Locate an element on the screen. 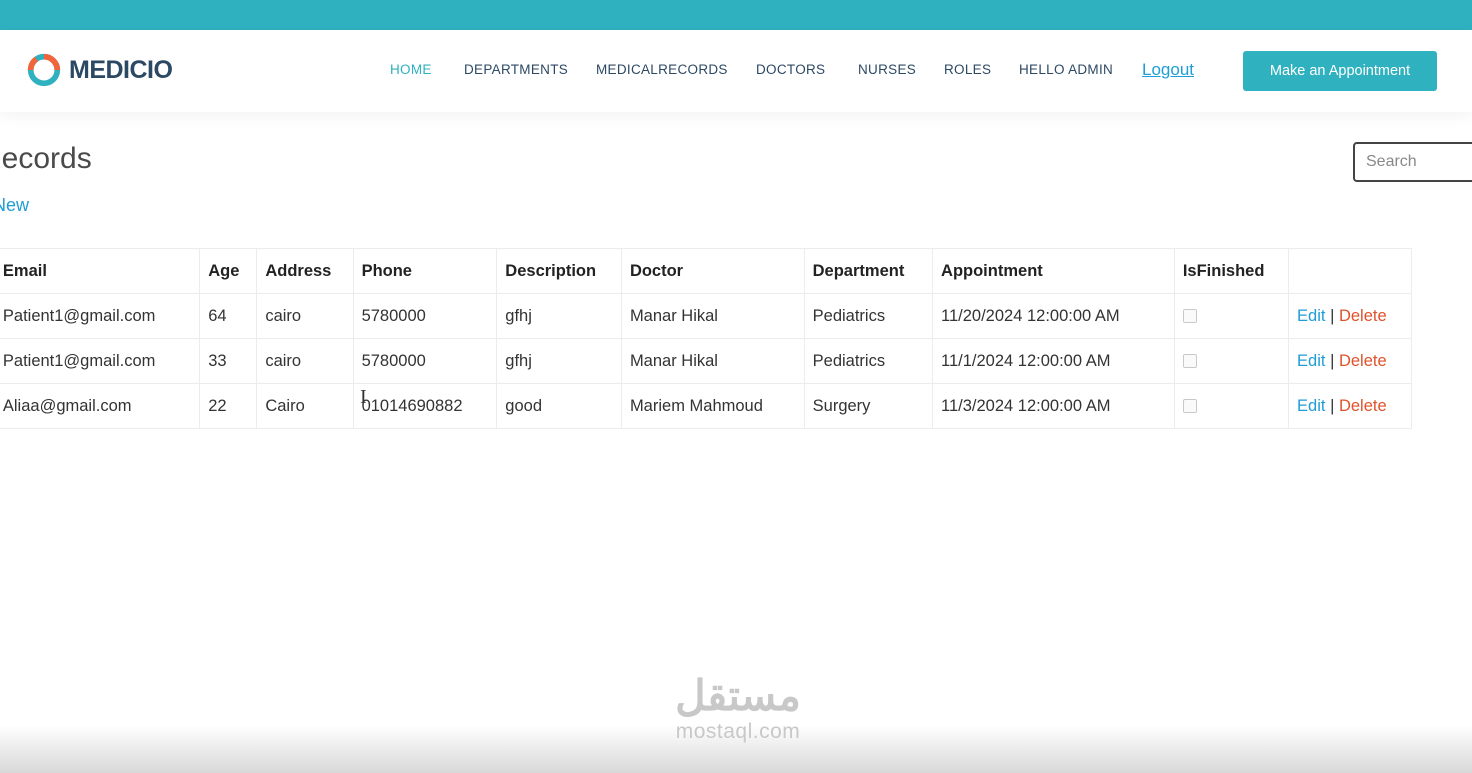 The image size is (1472, 773). column-header-appointment: Appointment is located at coordinates (1053, 271).